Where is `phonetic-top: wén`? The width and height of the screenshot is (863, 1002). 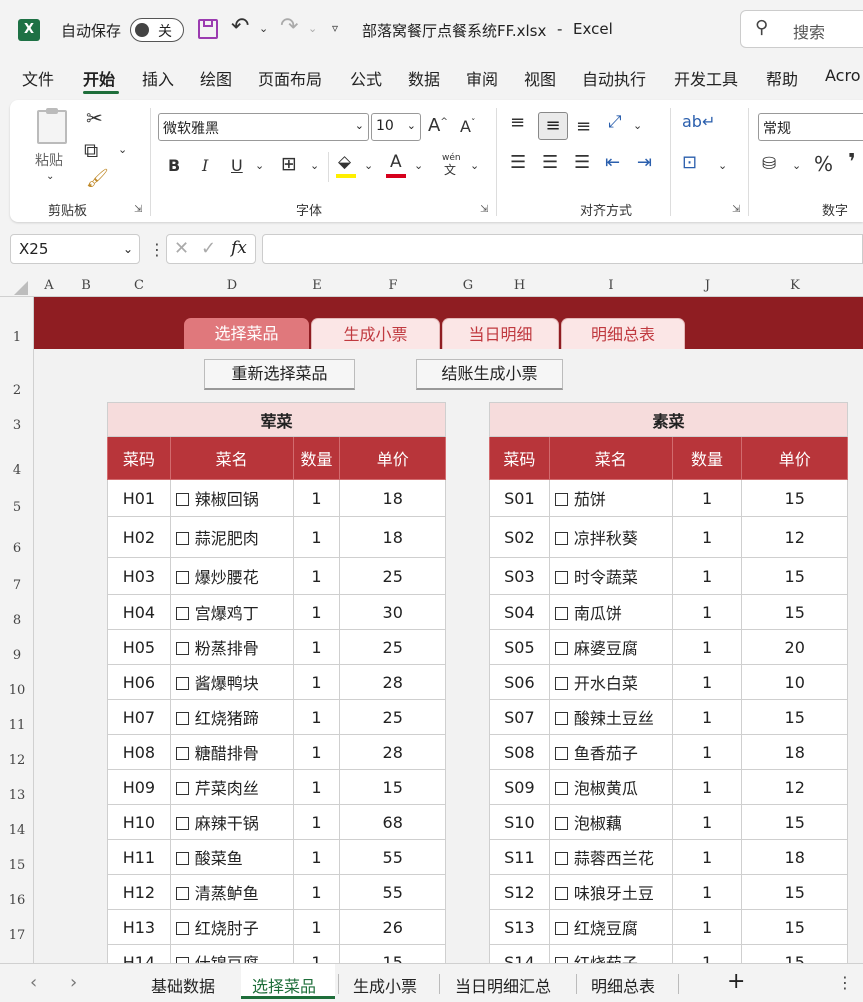 phonetic-top: wén is located at coordinates (451, 158).